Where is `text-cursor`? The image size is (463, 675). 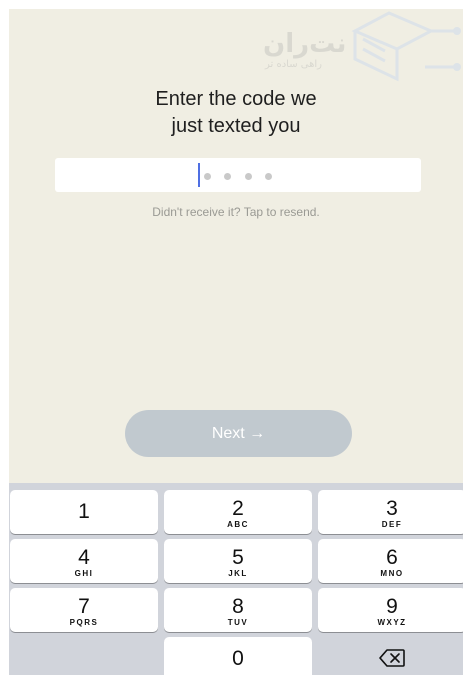 text-cursor is located at coordinates (199, 175).